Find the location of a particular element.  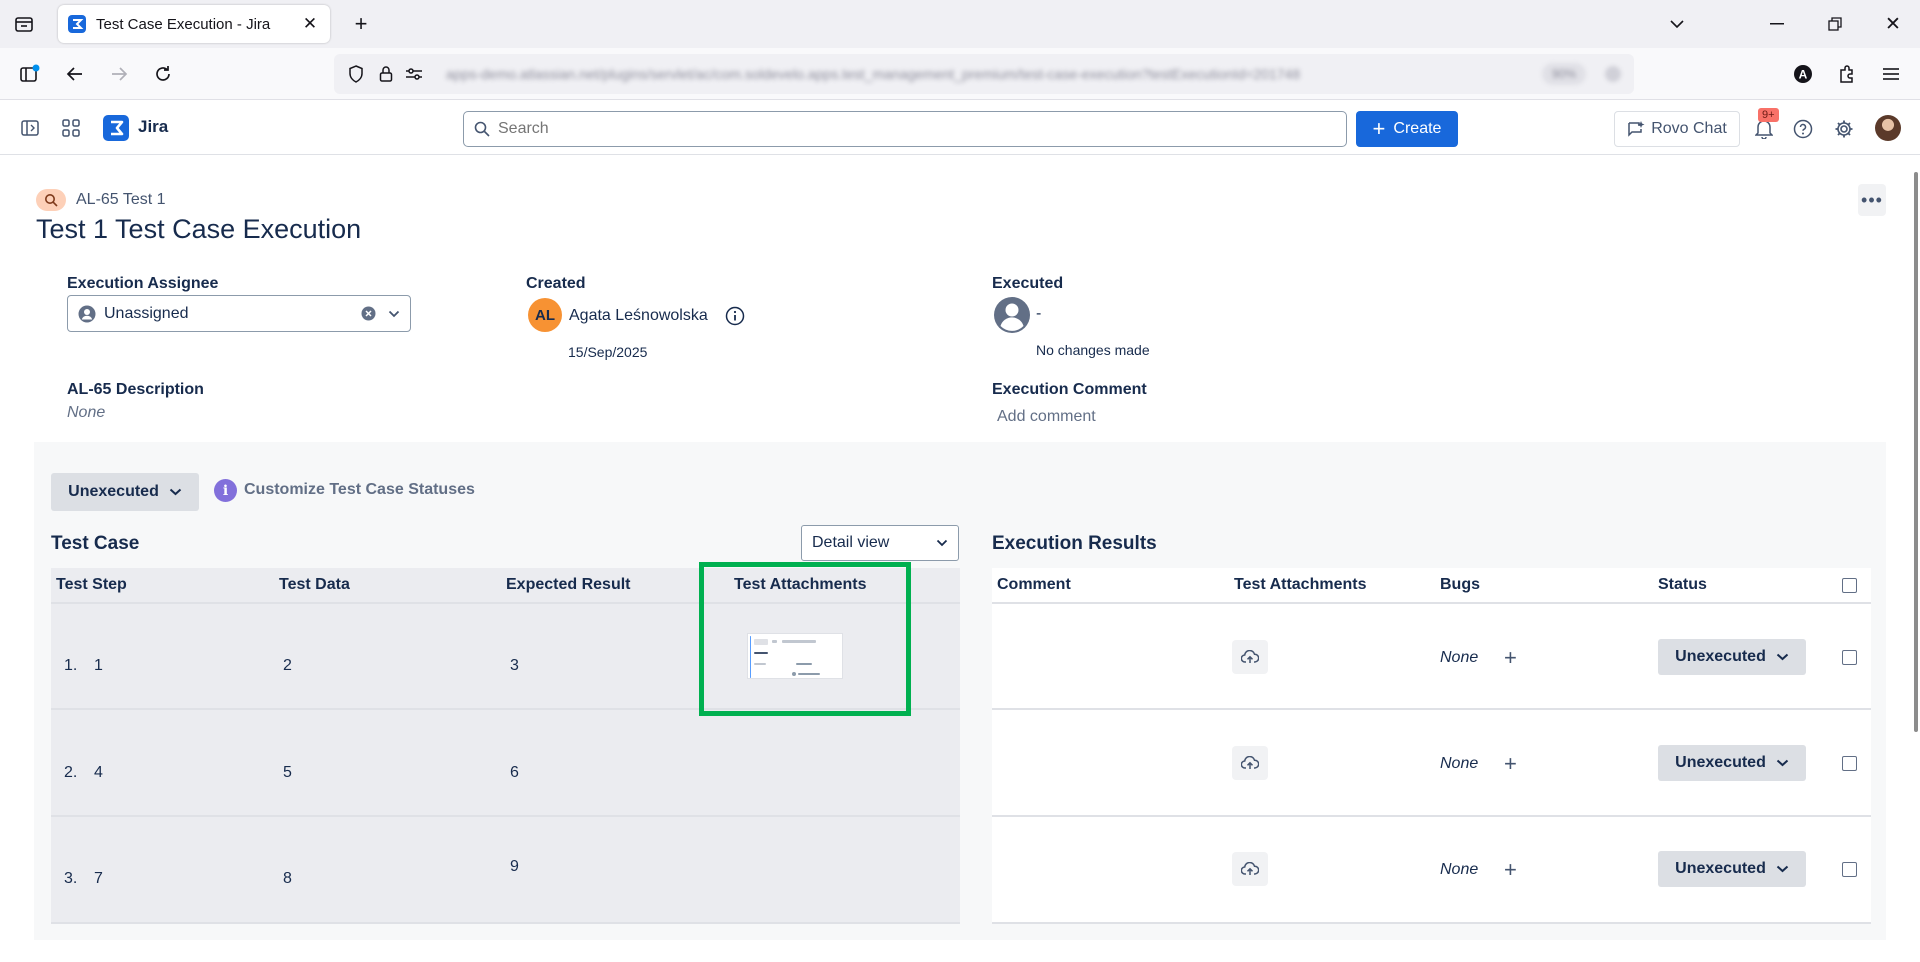

column-header: Bugs is located at coordinates (1460, 584).